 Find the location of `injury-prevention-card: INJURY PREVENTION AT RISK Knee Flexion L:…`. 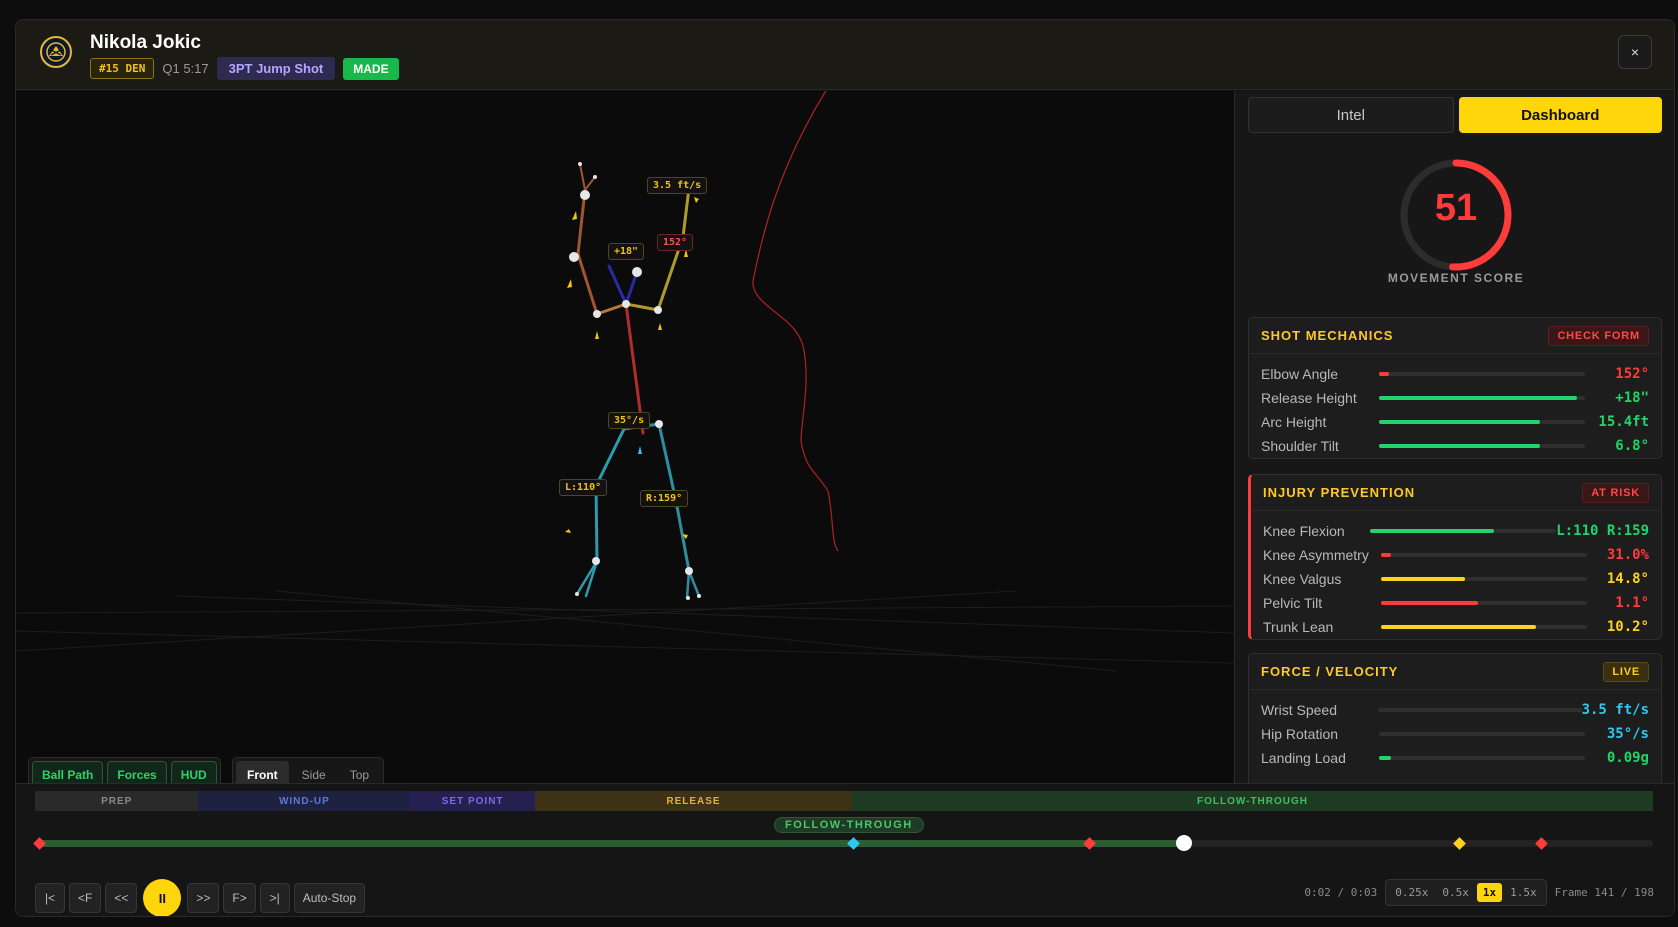

injury-prevention-card: INJURY PREVENTION AT RISK Knee Flexion L:… is located at coordinates (1455, 557).